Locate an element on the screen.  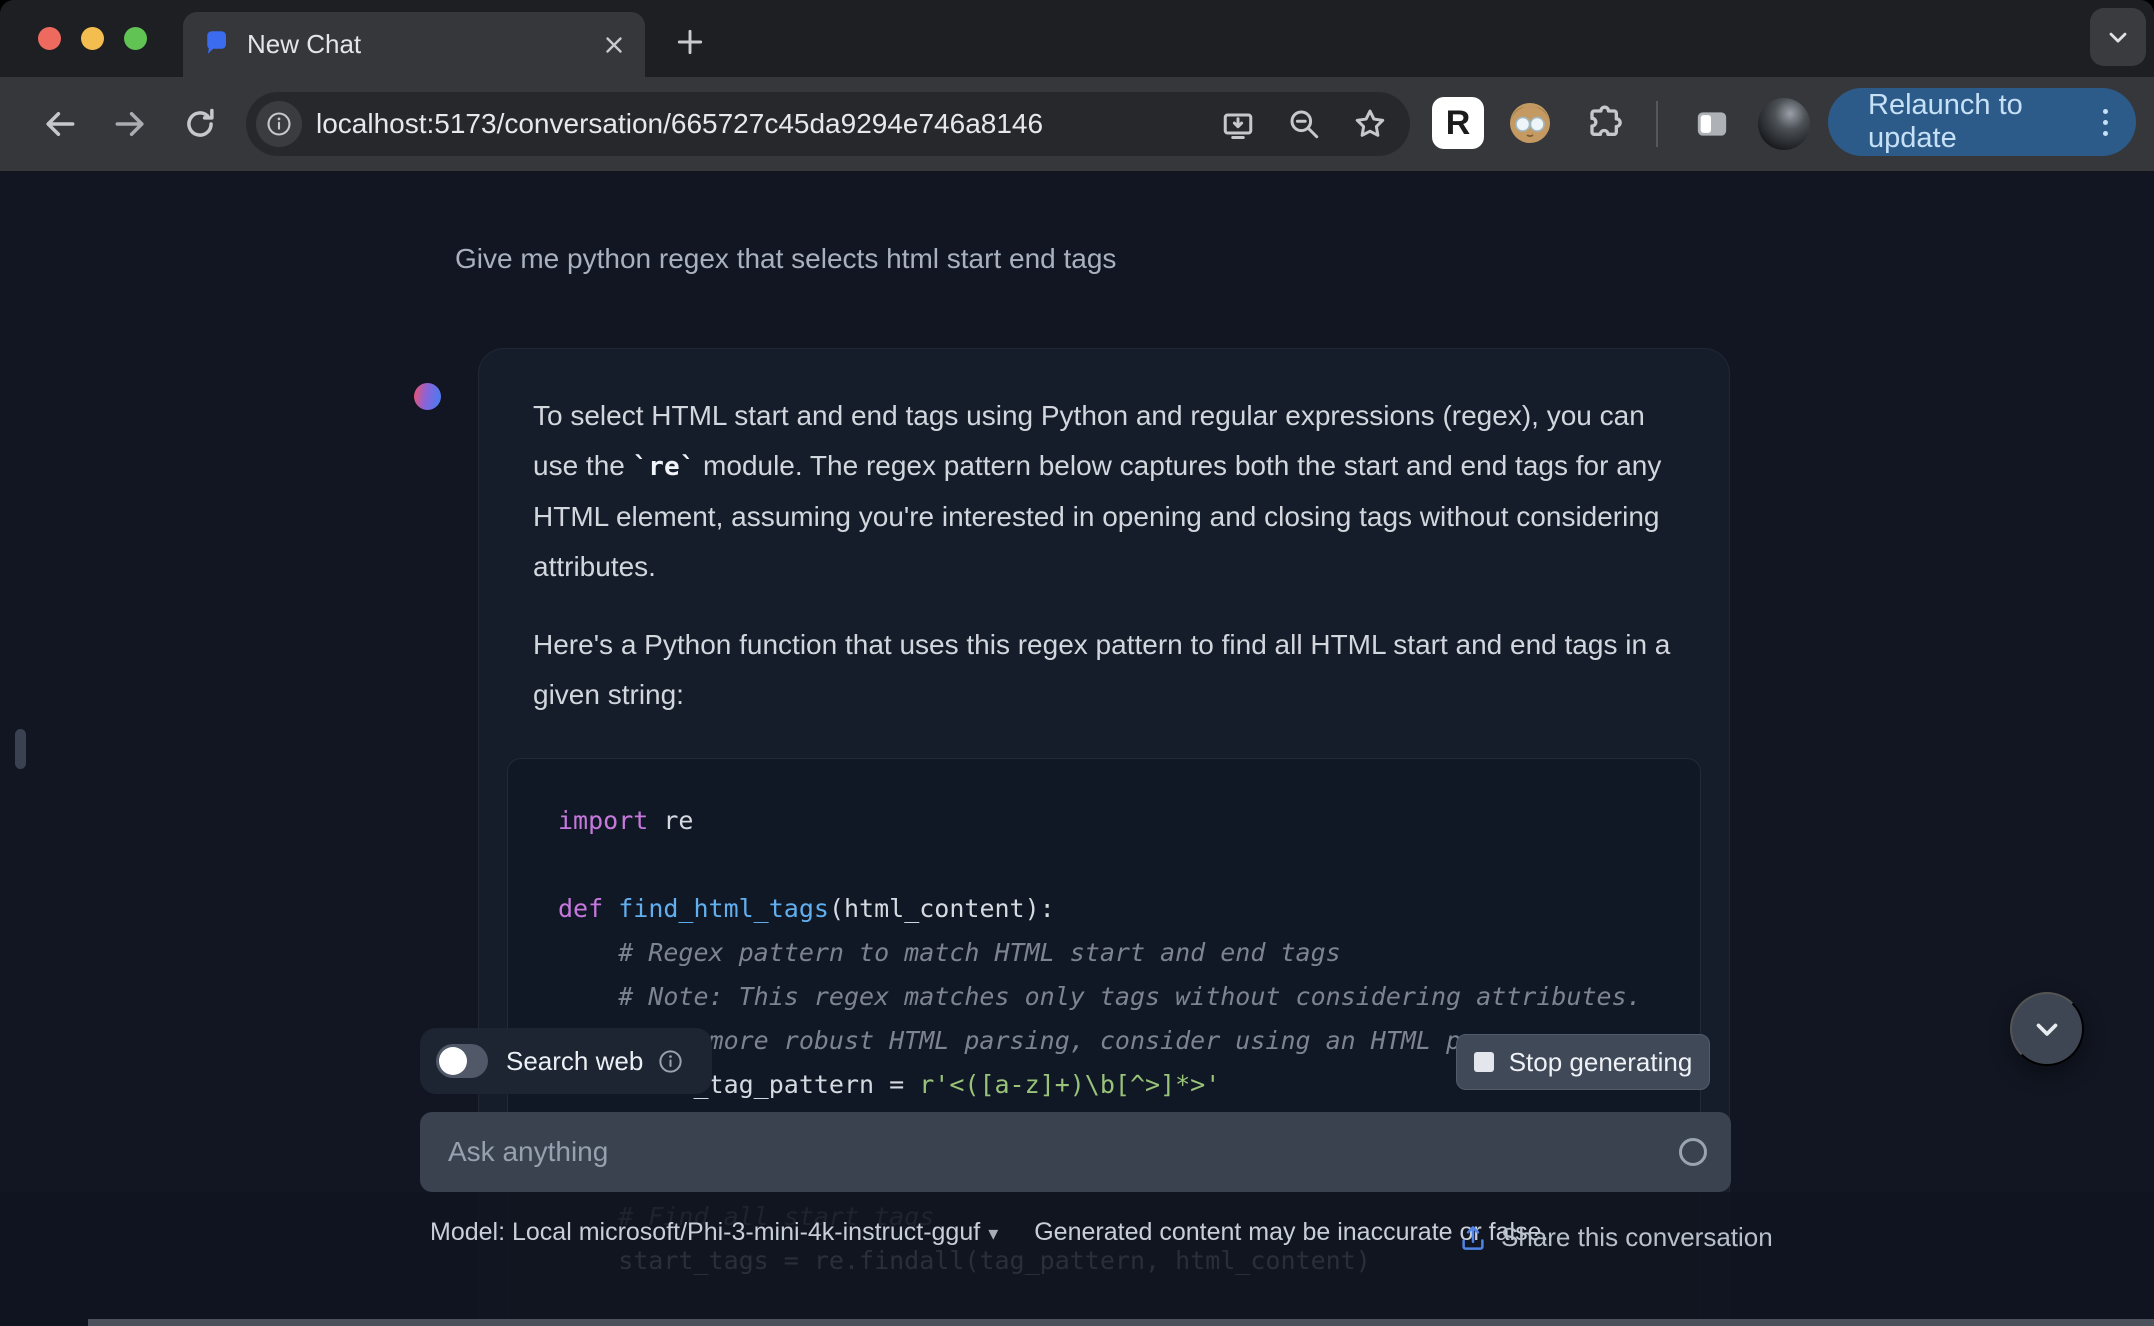
relaunch-label: Relaunch to update is located at coordinates (1945, 121).